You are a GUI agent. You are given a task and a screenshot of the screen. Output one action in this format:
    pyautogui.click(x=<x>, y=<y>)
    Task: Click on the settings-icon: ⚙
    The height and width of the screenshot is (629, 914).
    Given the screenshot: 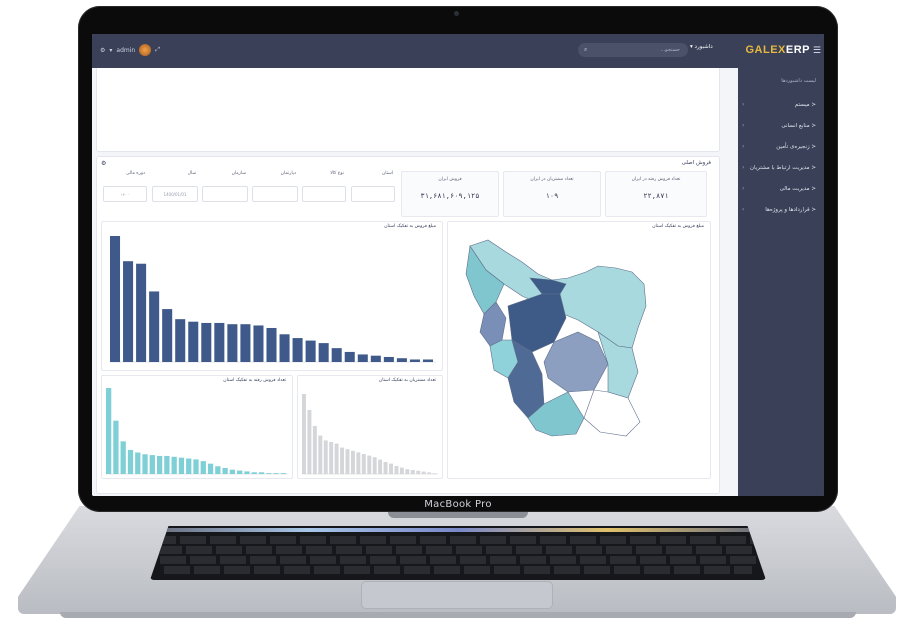 What is the action you would take?
    pyautogui.click(x=103, y=163)
    